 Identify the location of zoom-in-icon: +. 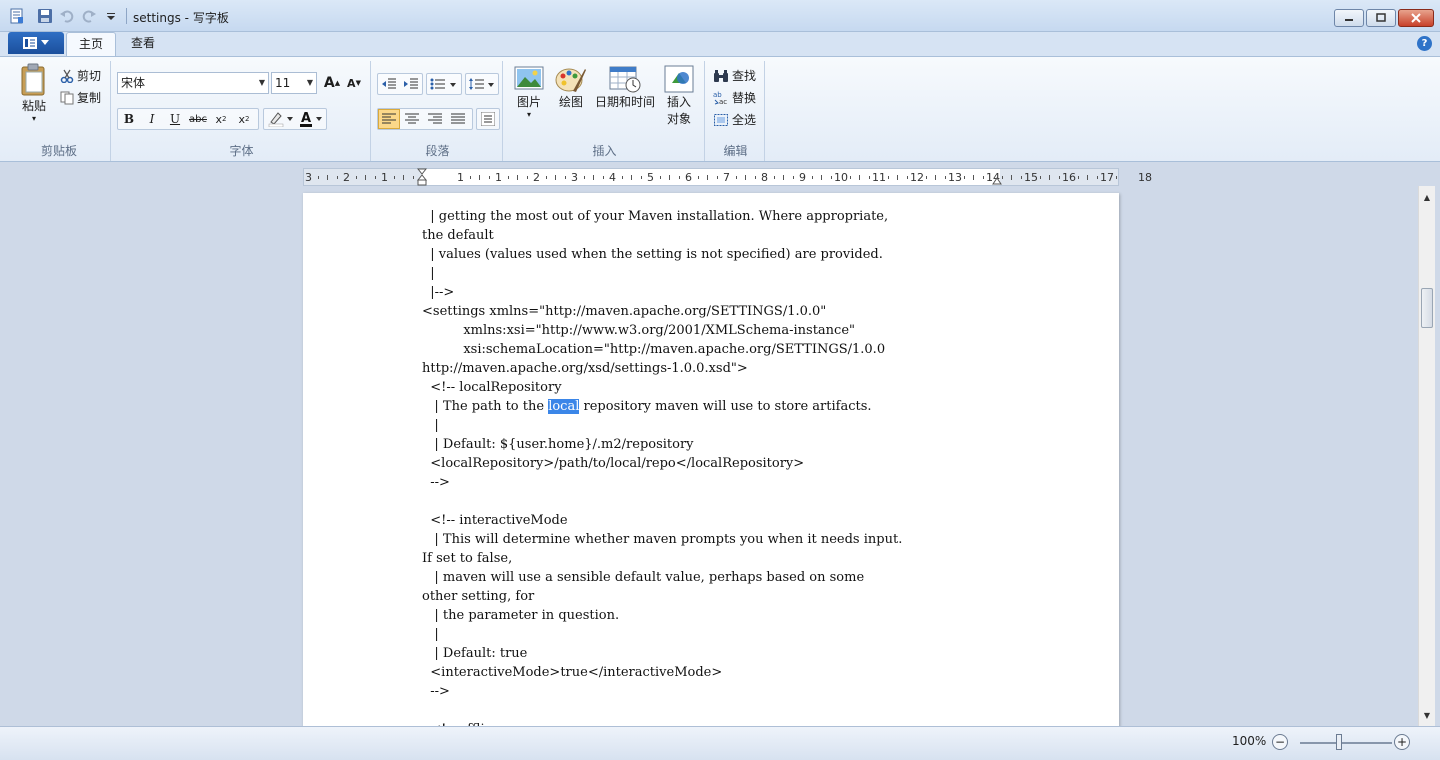
(1402, 742).